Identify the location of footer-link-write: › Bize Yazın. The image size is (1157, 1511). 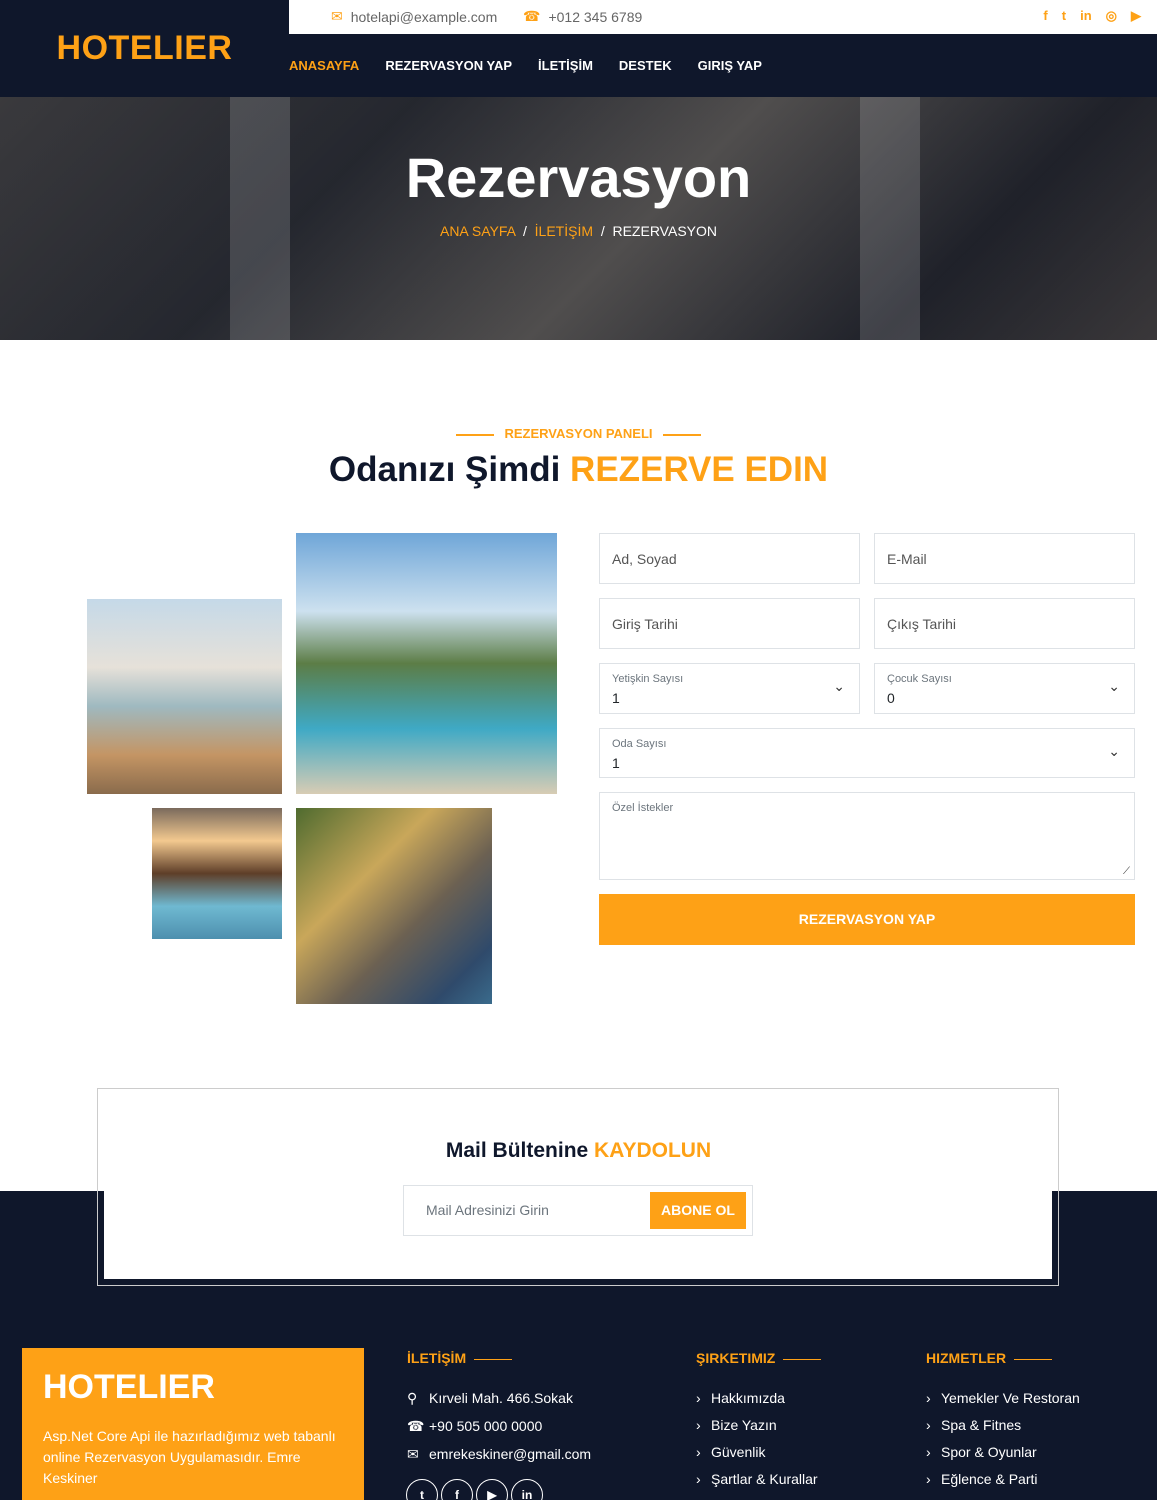
(736, 1425).